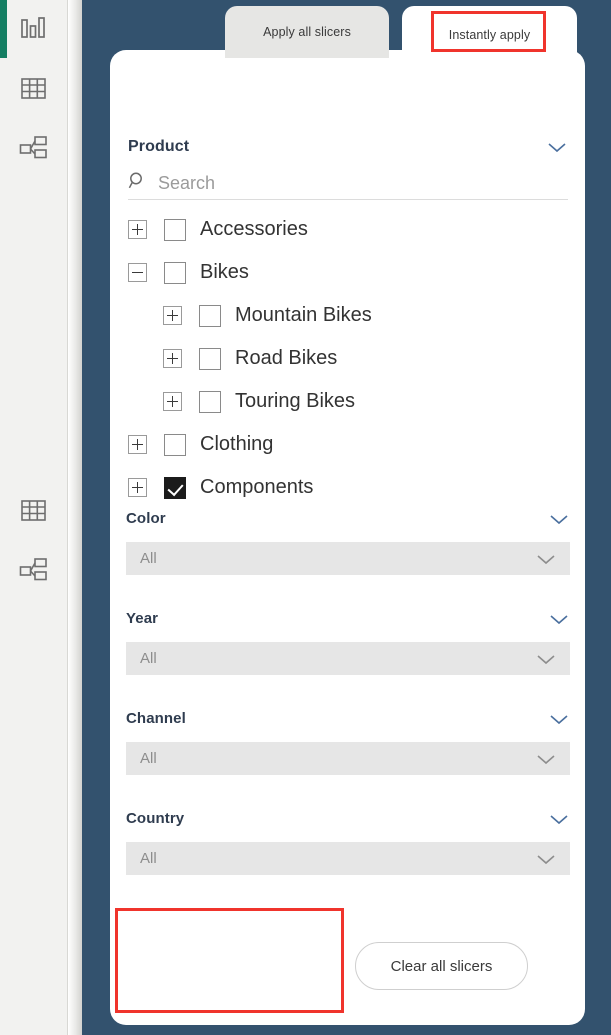  What do you see at coordinates (303, 315) in the screenshot?
I see `tree-item-label: Mountain Bikes` at bounding box center [303, 315].